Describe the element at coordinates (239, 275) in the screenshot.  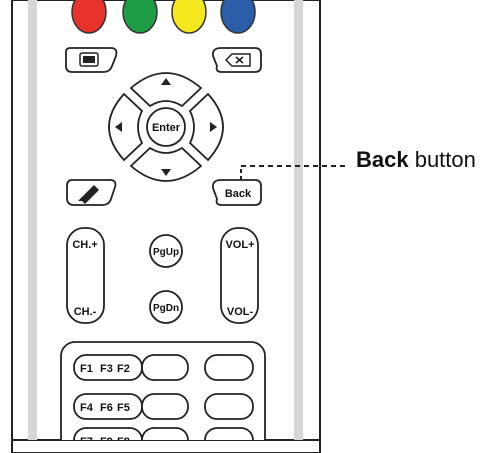
I see `volume-rocker: VOL+ VOL-` at that location.